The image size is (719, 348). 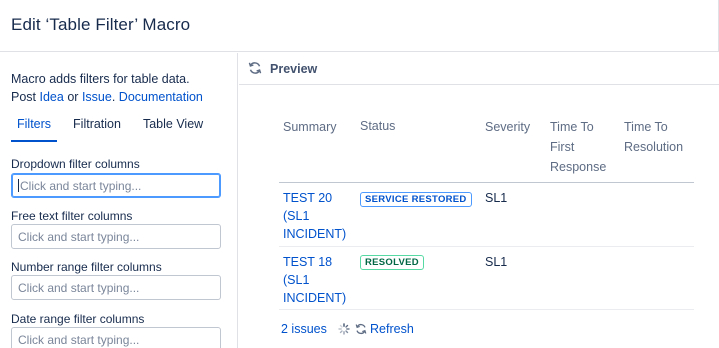 I want to click on date-range-filter-label: Date range filter columns, so click(x=78, y=319).